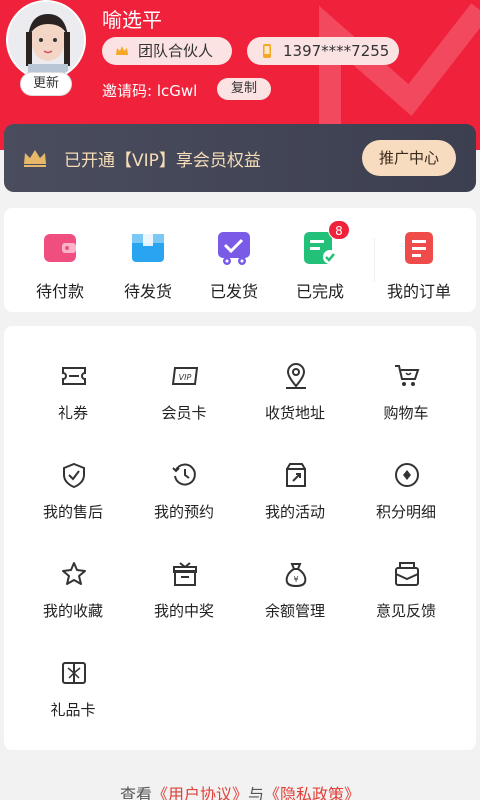 Image resolution: width=480 pixels, height=800 pixels. Describe the element at coordinates (184, 501) in the screenshot. I see `tool-appointment: 我的预约` at that location.